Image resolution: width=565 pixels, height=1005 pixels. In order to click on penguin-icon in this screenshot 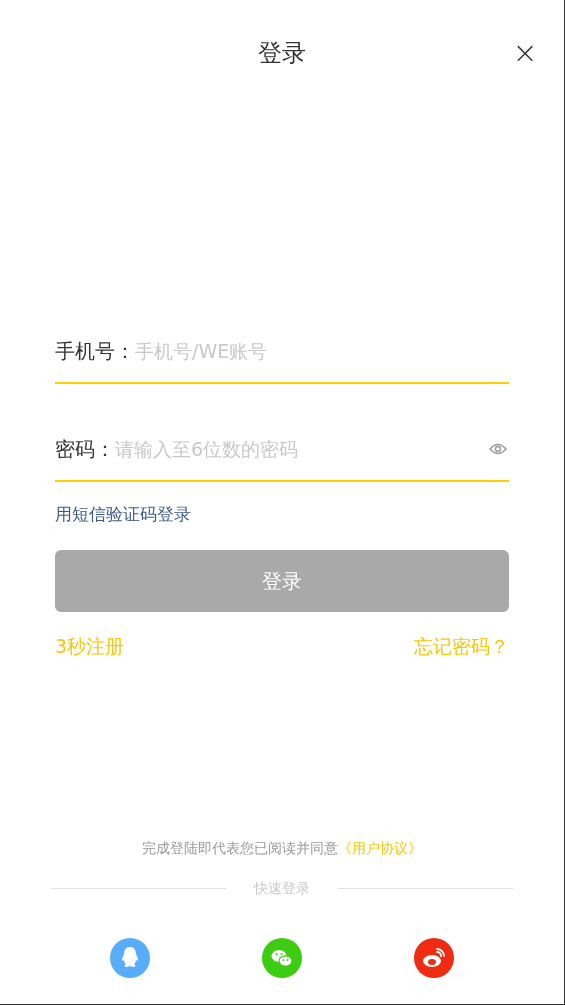, I will do `click(130, 958)`.